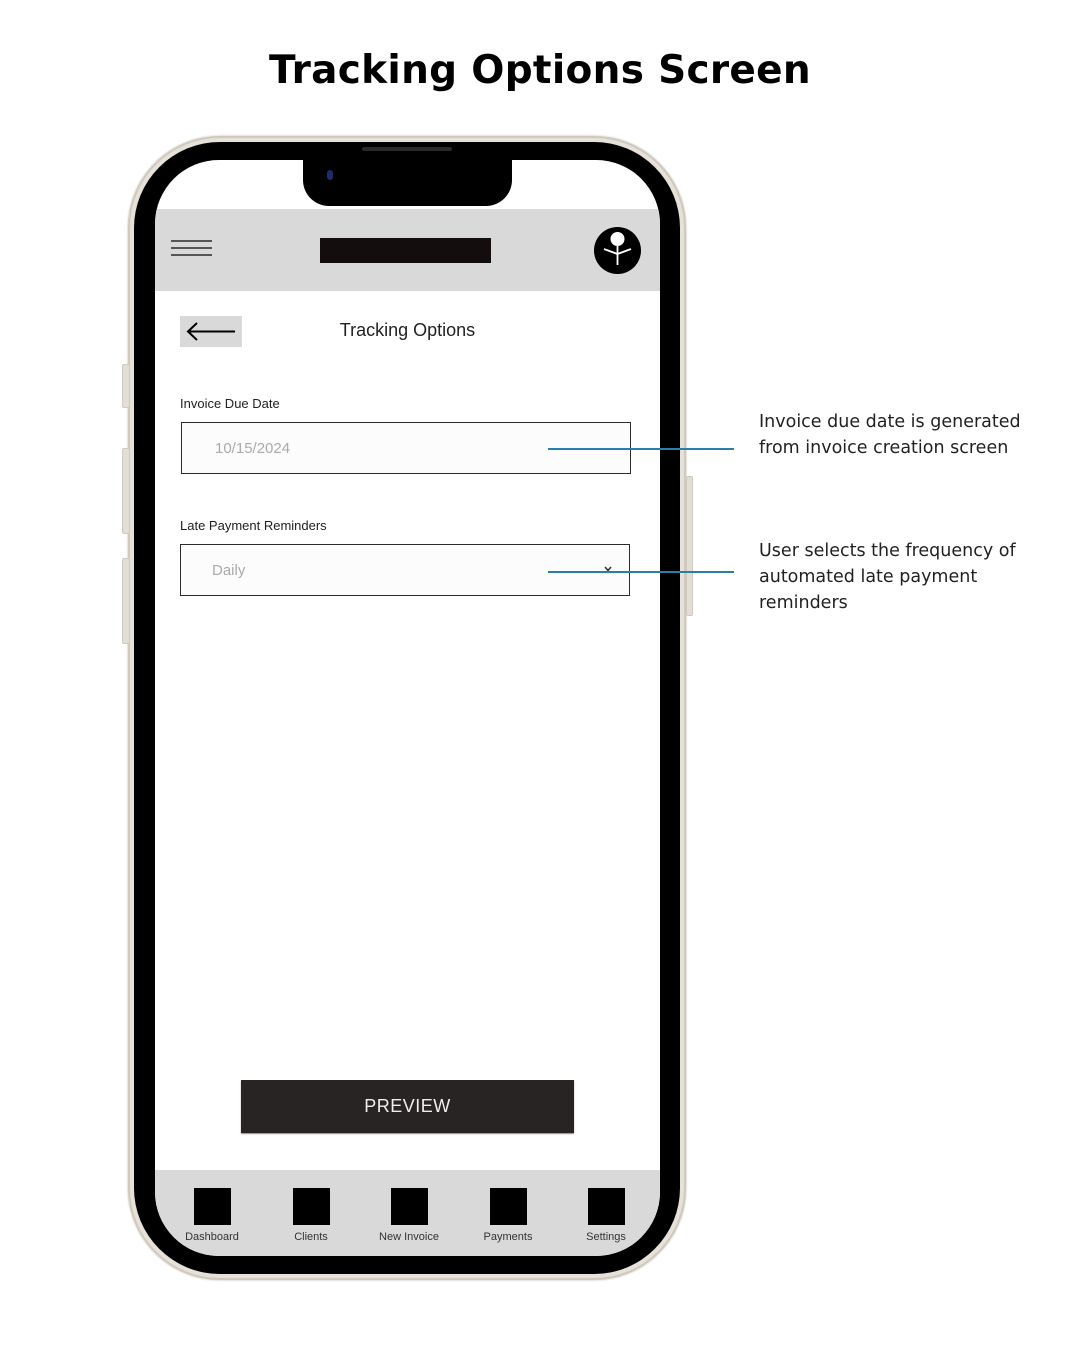 This screenshot has height=1350, width=1080. What do you see at coordinates (606, 1237) in the screenshot?
I see `nav-label: Settings` at bounding box center [606, 1237].